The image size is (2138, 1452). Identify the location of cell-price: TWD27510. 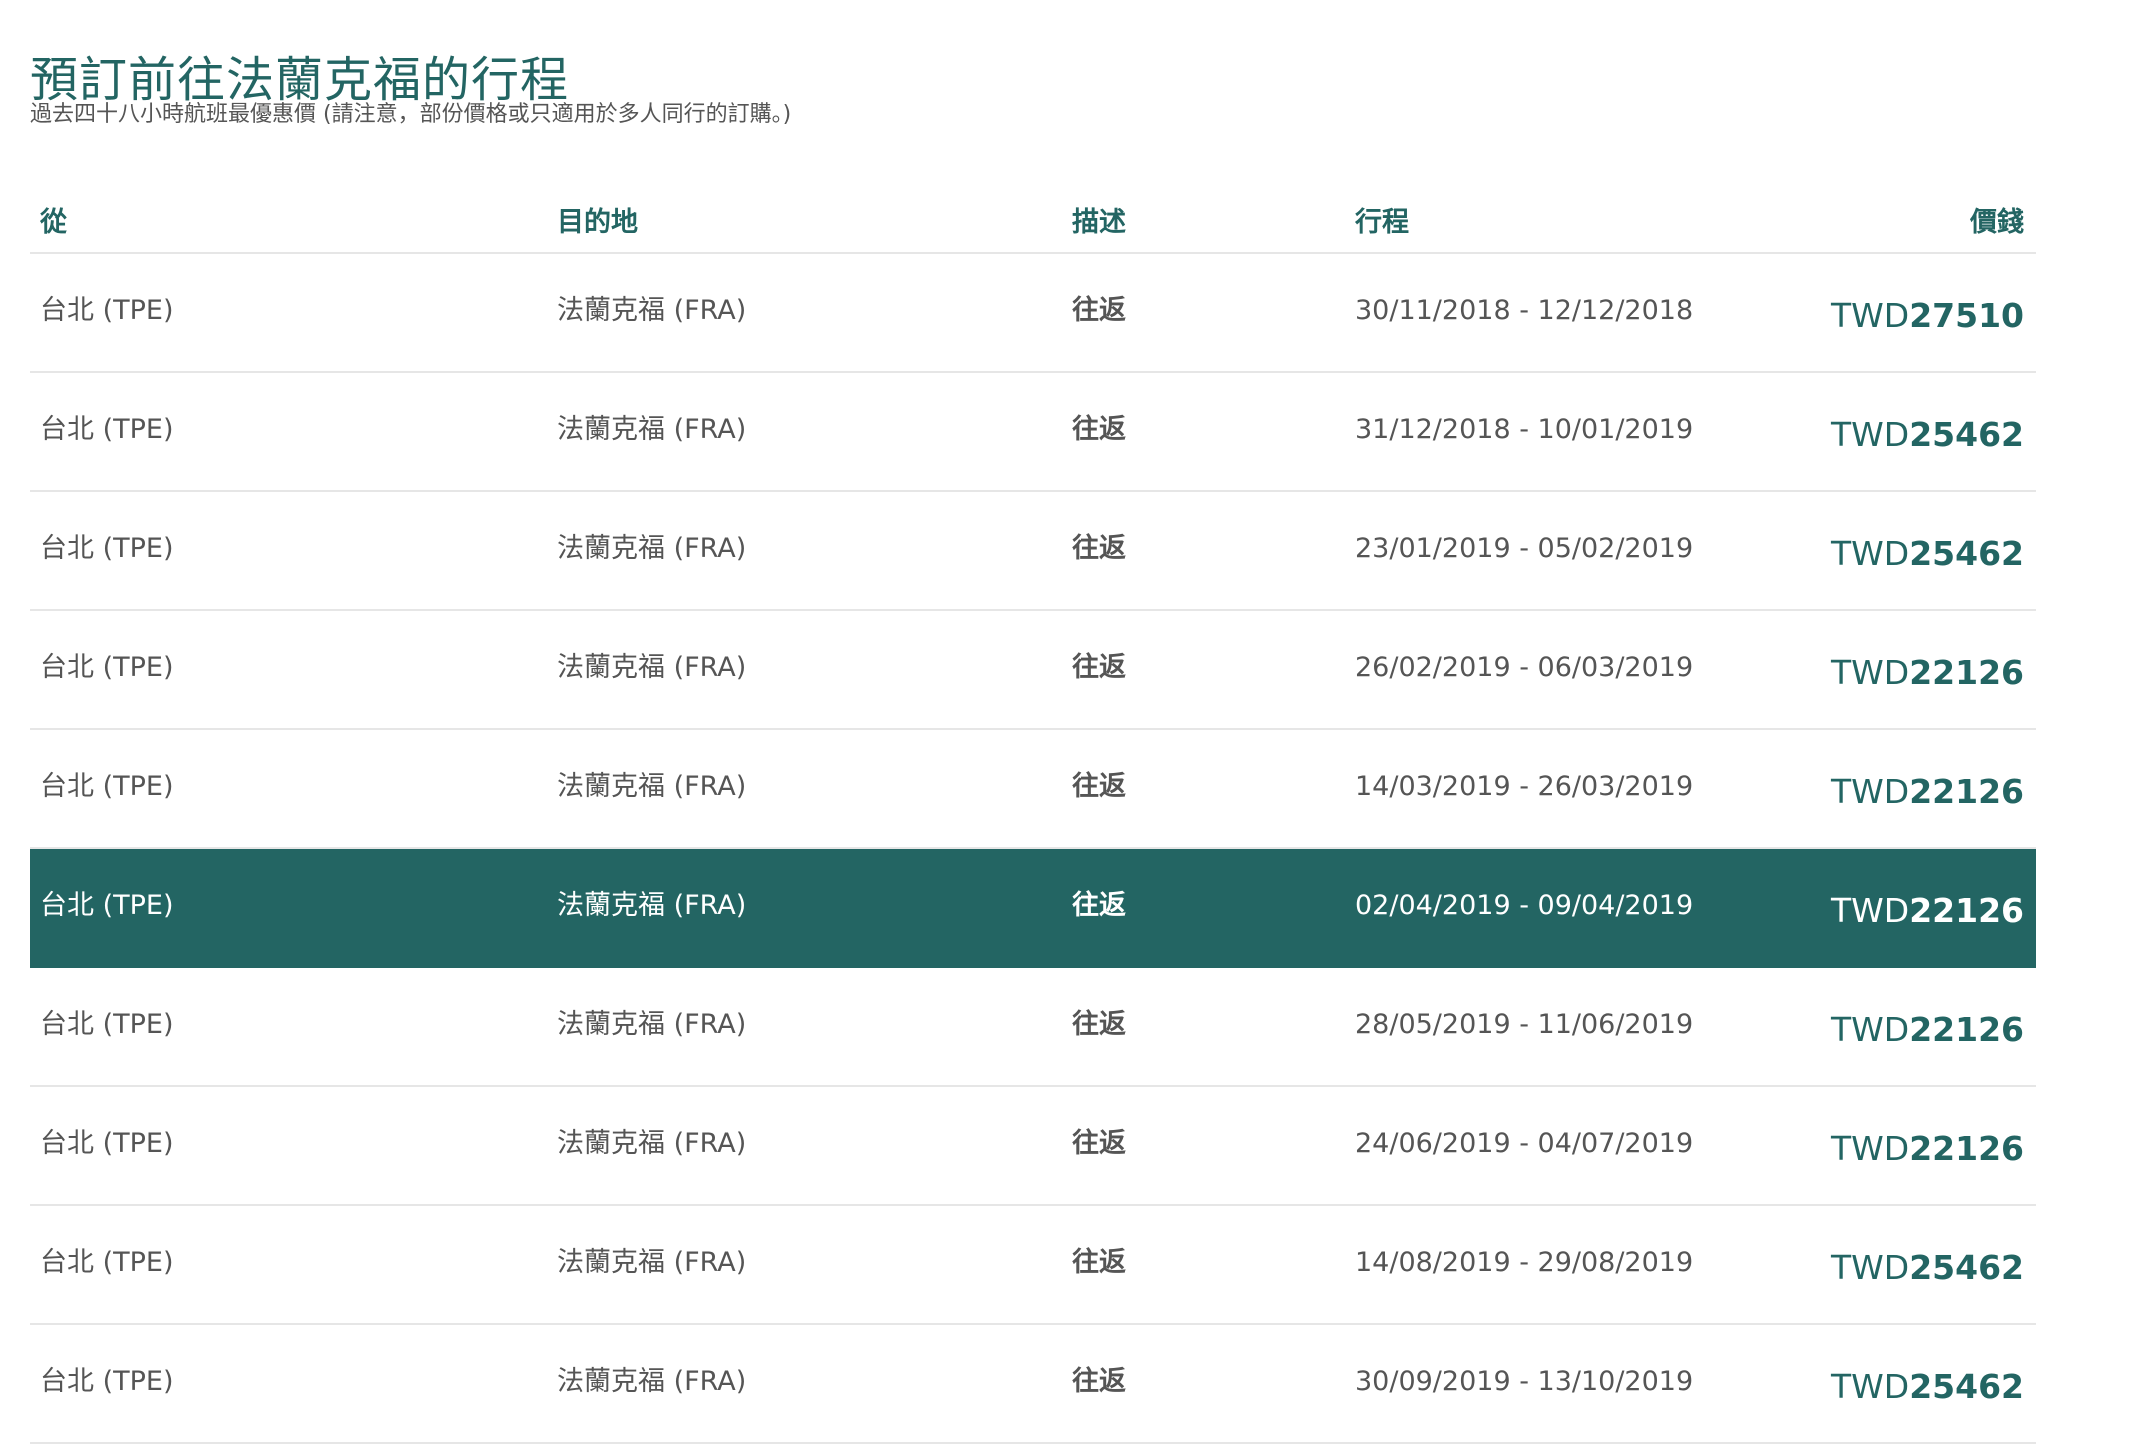
(1927, 316).